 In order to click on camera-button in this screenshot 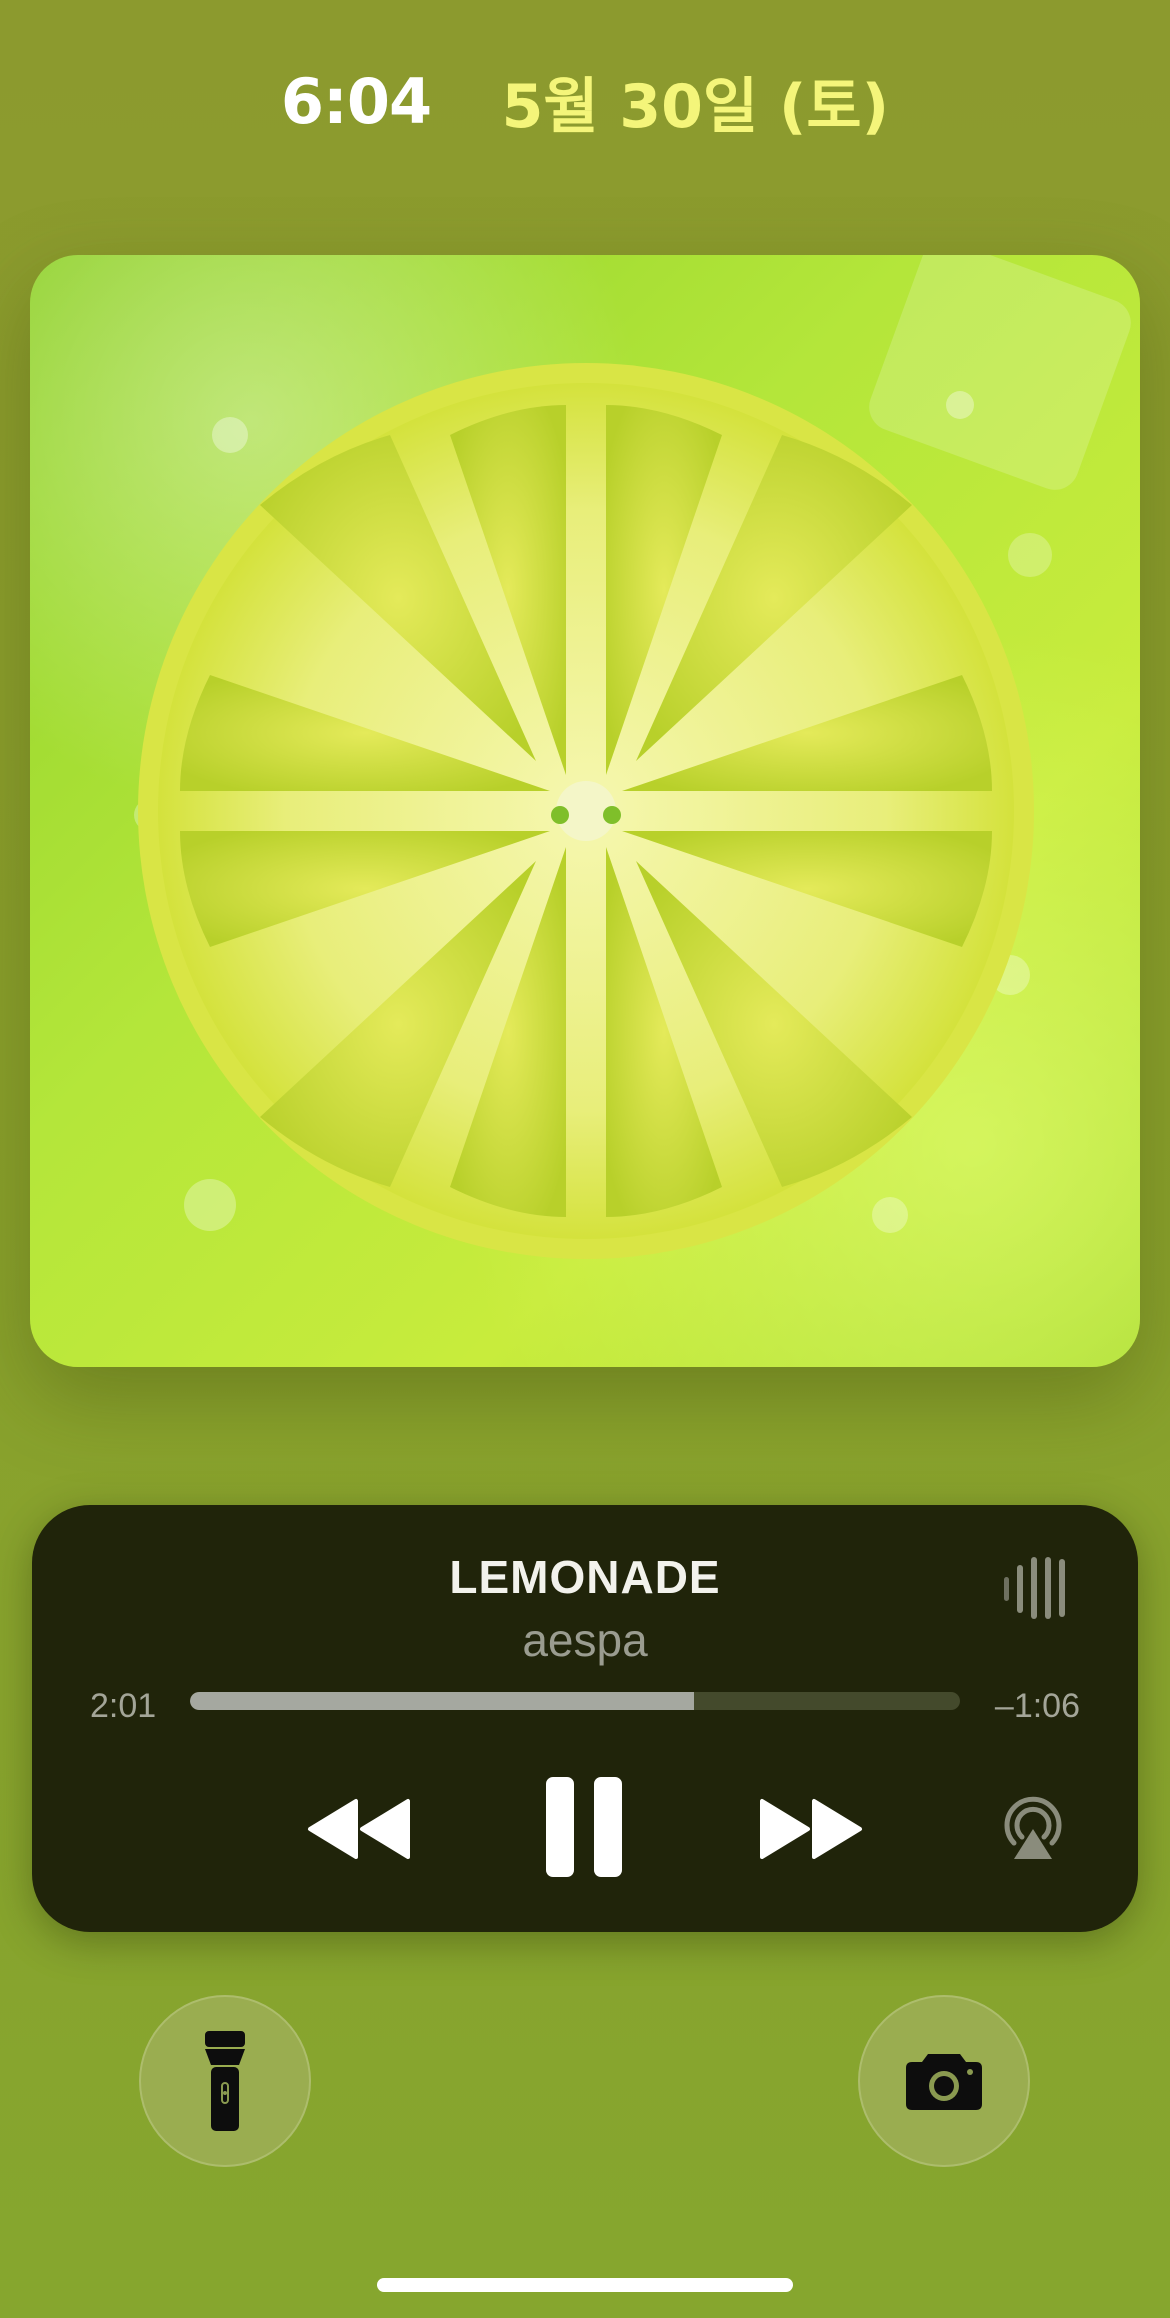, I will do `click(944, 2081)`.